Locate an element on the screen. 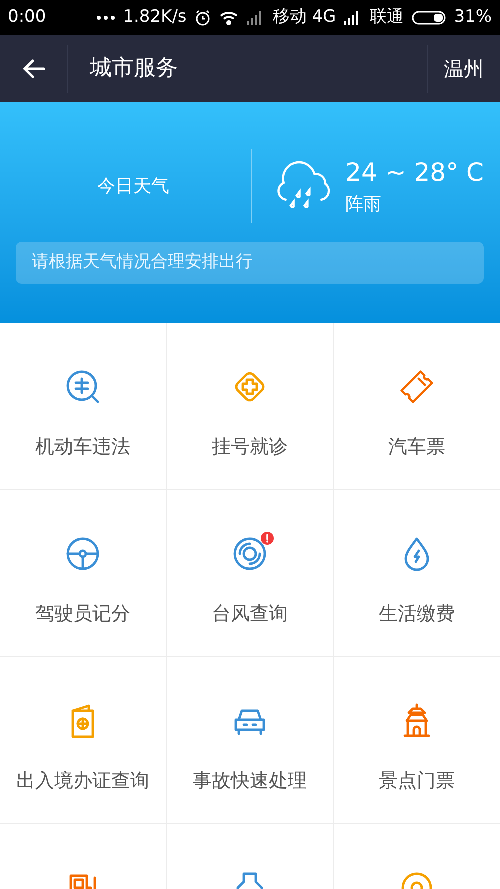 This screenshot has height=889, width=500. service-tile: 驾驶员记分 is located at coordinates (83, 573).